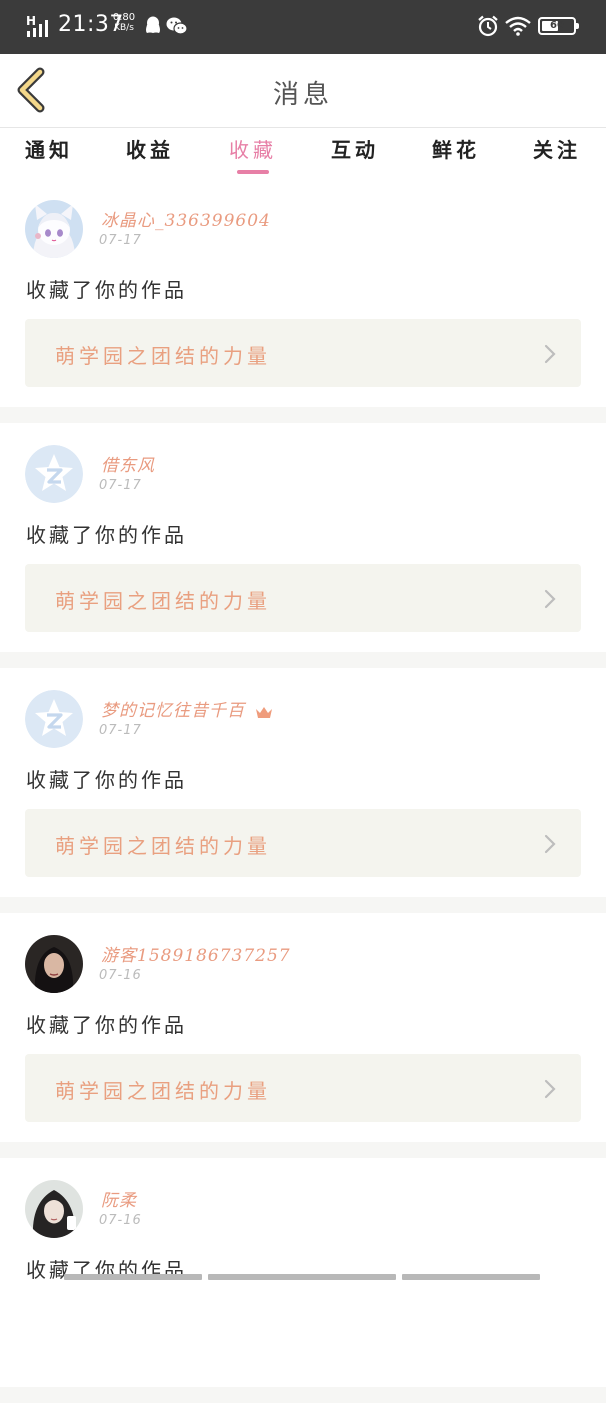 The height and width of the screenshot is (1403, 606). What do you see at coordinates (488, 26) in the screenshot?
I see `alarm-icon` at bounding box center [488, 26].